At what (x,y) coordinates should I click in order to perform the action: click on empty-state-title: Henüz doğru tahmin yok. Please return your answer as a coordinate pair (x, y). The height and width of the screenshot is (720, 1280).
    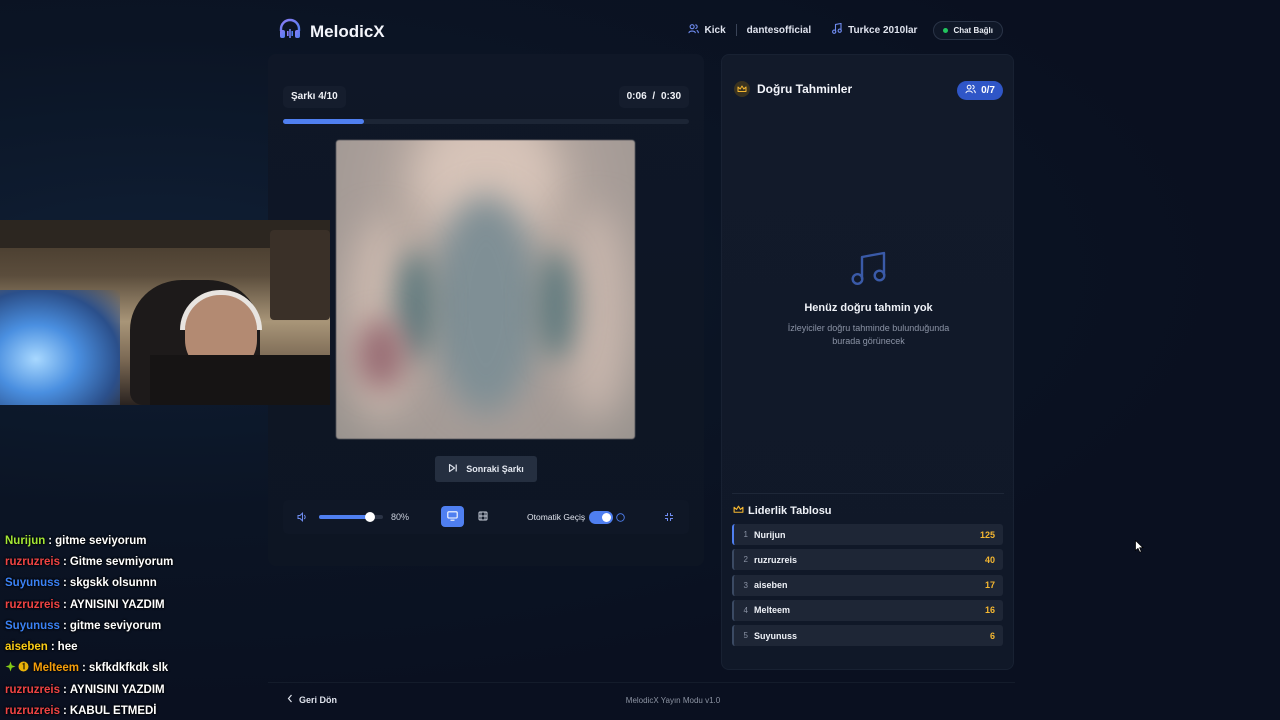
    Looking at the image, I should click on (868, 308).